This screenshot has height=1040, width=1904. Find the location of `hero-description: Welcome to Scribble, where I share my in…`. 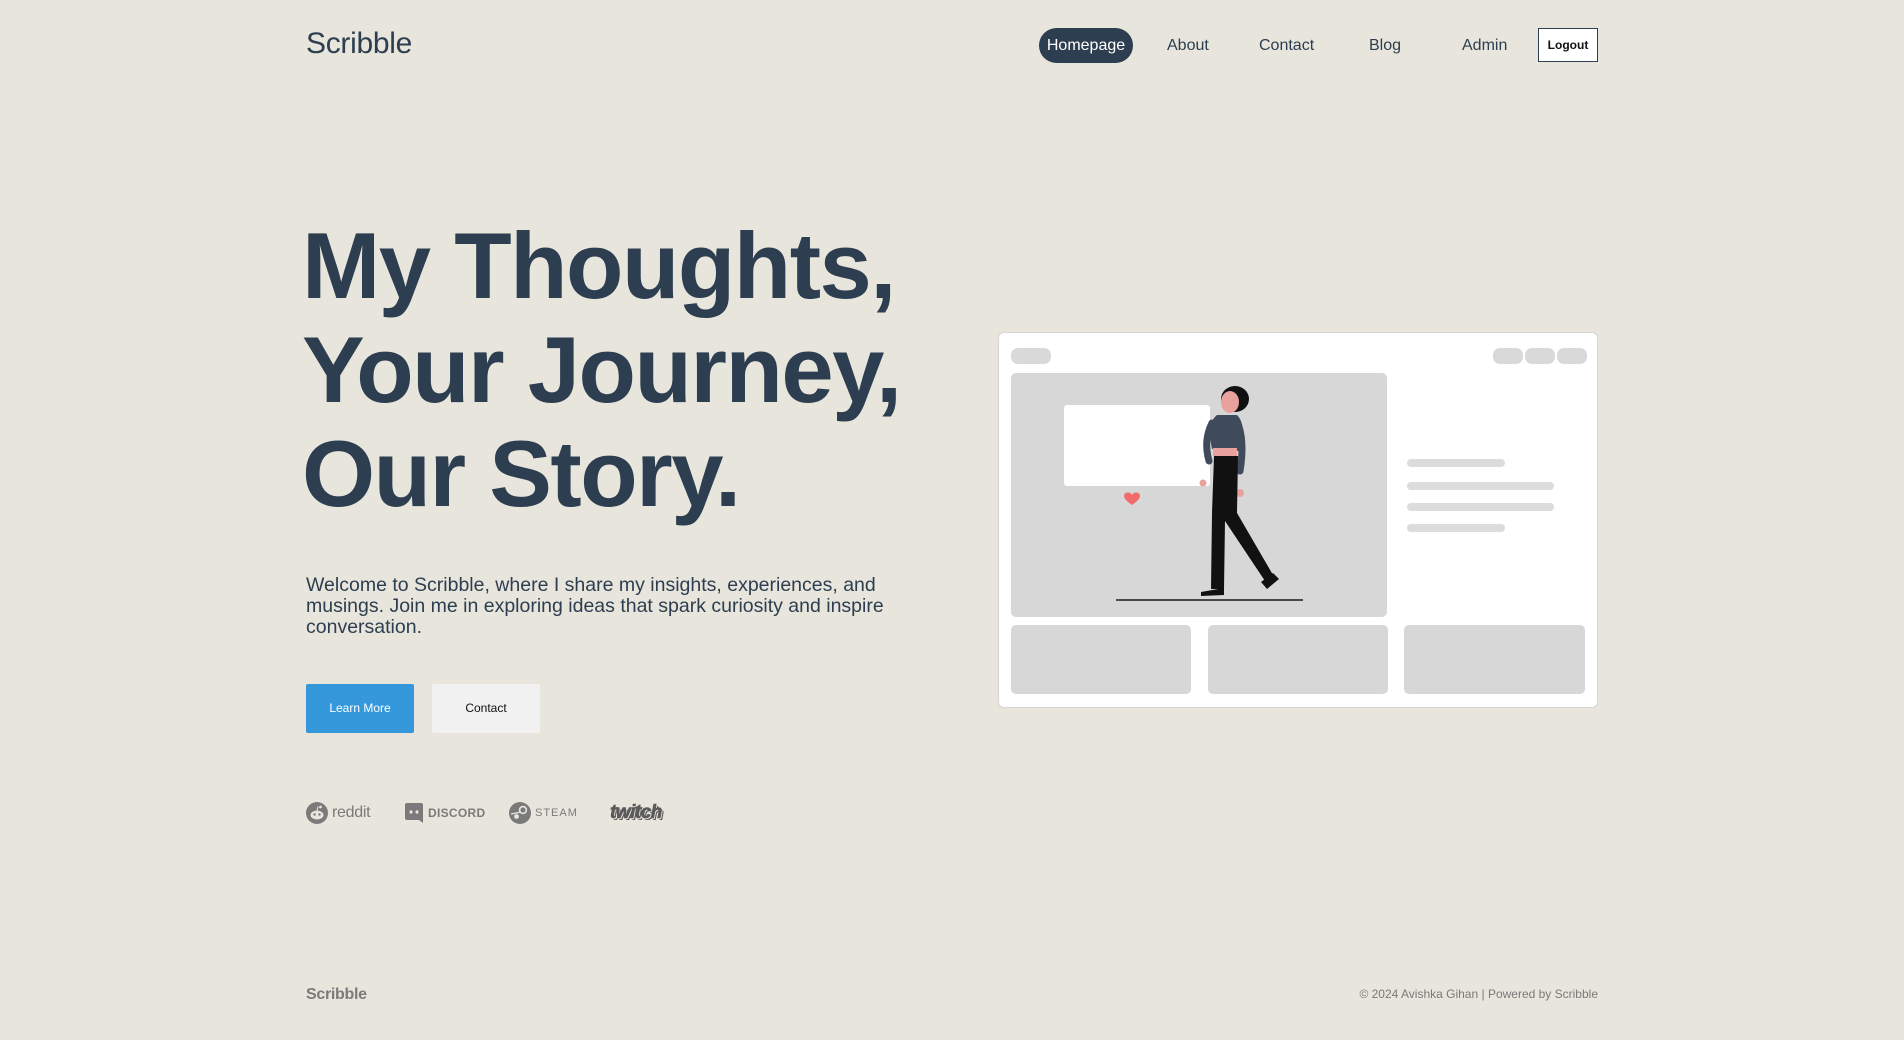

hero-description: Welcome to Scribble, where I share my in… is located at coordinates (595, 606).